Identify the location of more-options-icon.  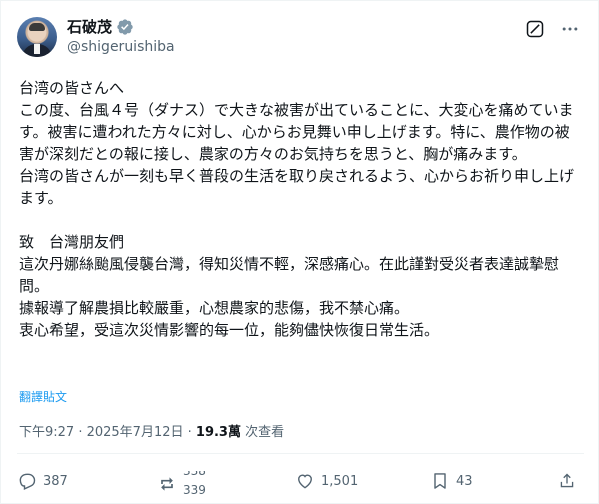
(570, 29).